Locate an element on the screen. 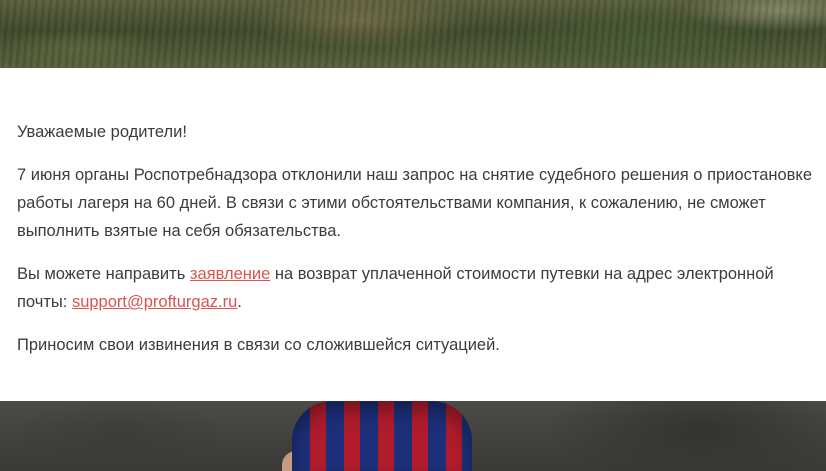 This screenshot has height=471, width=826. refund-text-end: . is located at coordinates (239, 302).